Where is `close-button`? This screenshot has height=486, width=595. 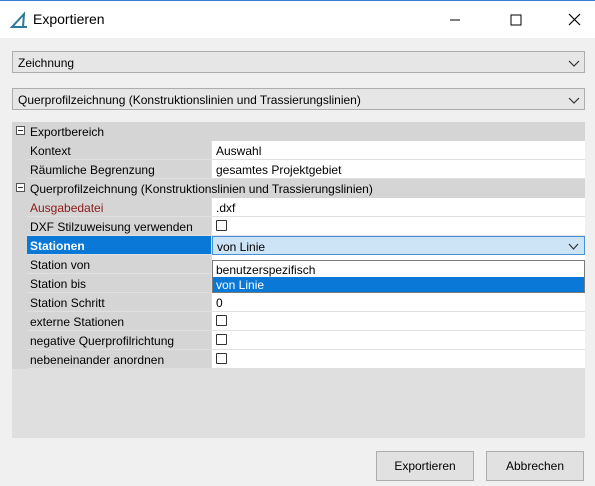 close-button is located at coordinates (573, 19).